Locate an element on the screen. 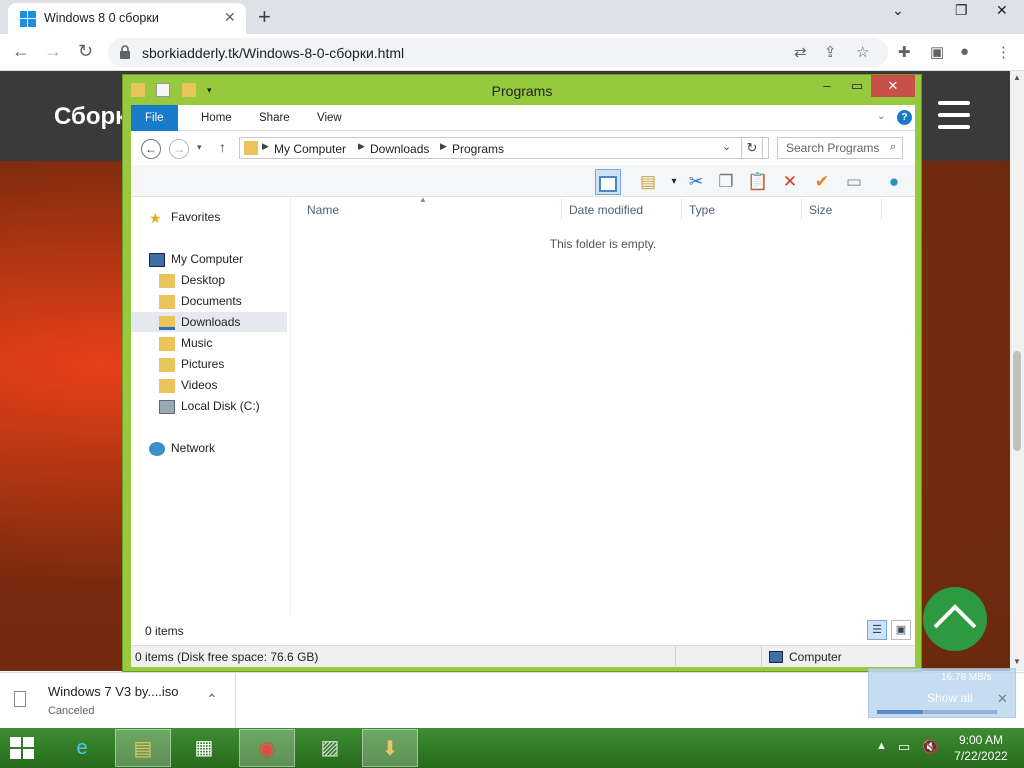 Image resolution: width=1024 pixels, height=768 pixels. task-manager-icon: ▨ is located at coordinates (330, 748).